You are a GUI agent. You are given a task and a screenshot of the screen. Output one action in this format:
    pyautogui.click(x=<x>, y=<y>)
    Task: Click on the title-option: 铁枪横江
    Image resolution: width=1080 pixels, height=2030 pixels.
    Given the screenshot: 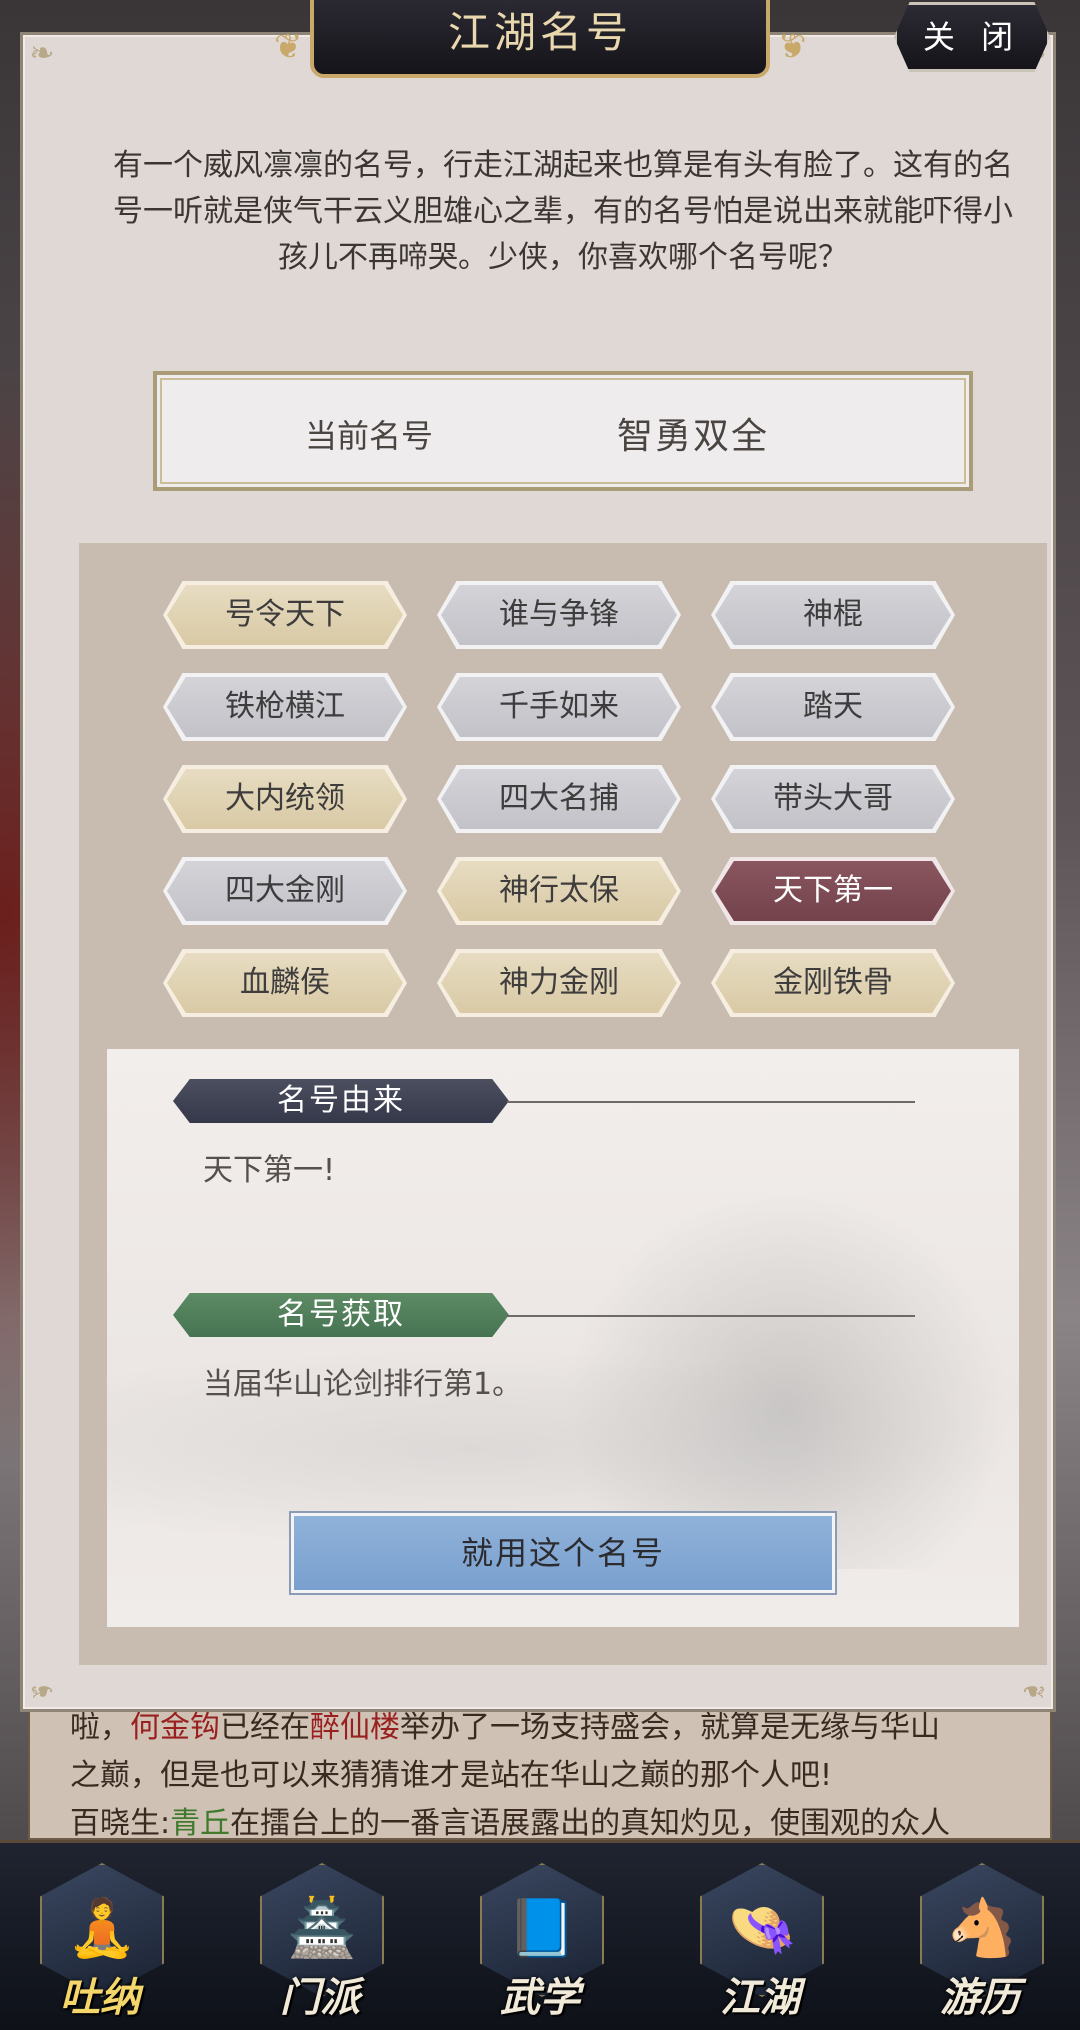 What is the action you would take?
    pyautogui.click(x=285, y=707)
    